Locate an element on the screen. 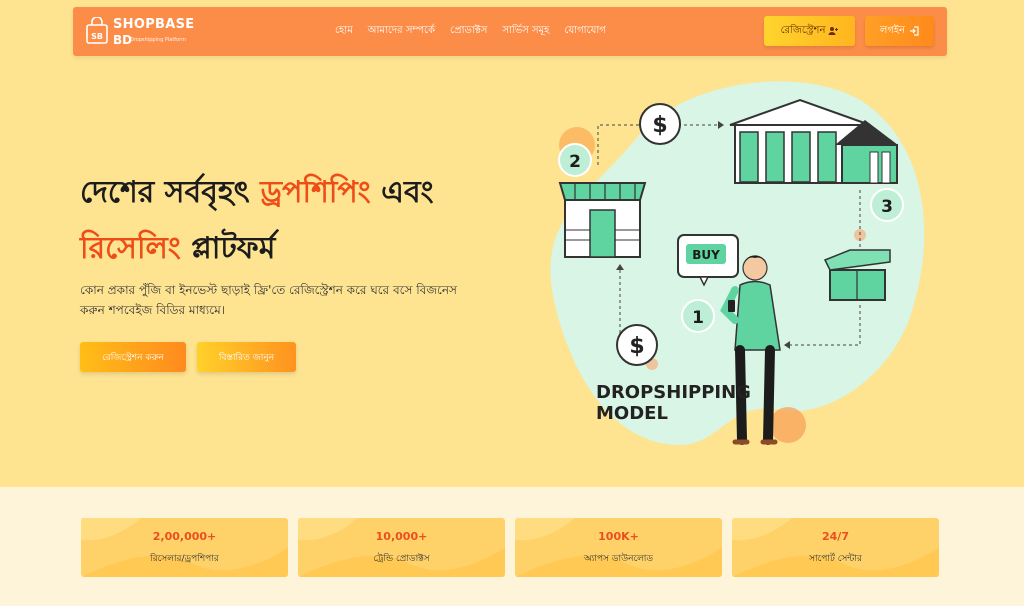  stat-value: 10,000+ is located at coordinates (401, 536).